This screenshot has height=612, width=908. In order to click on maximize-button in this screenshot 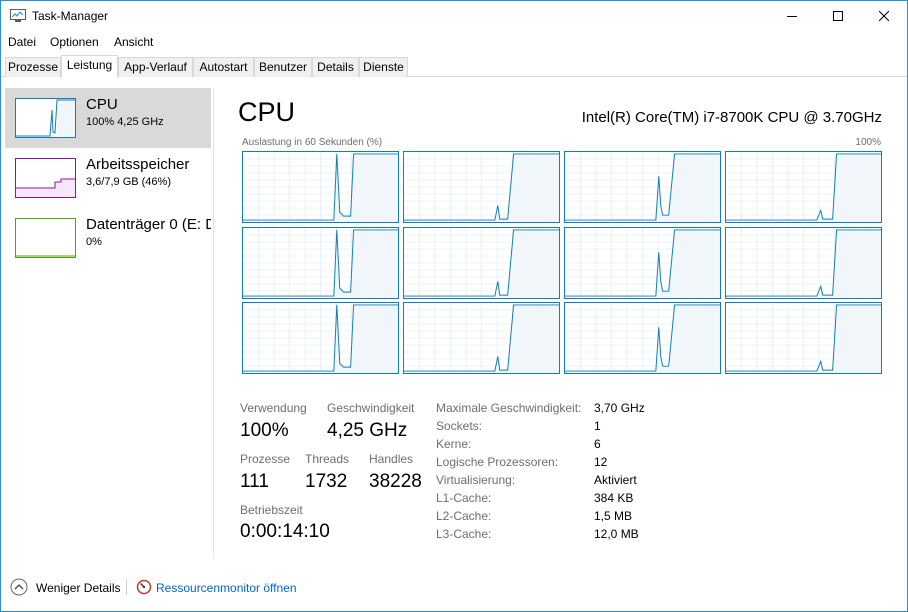, I will do `click(838, 16)`.